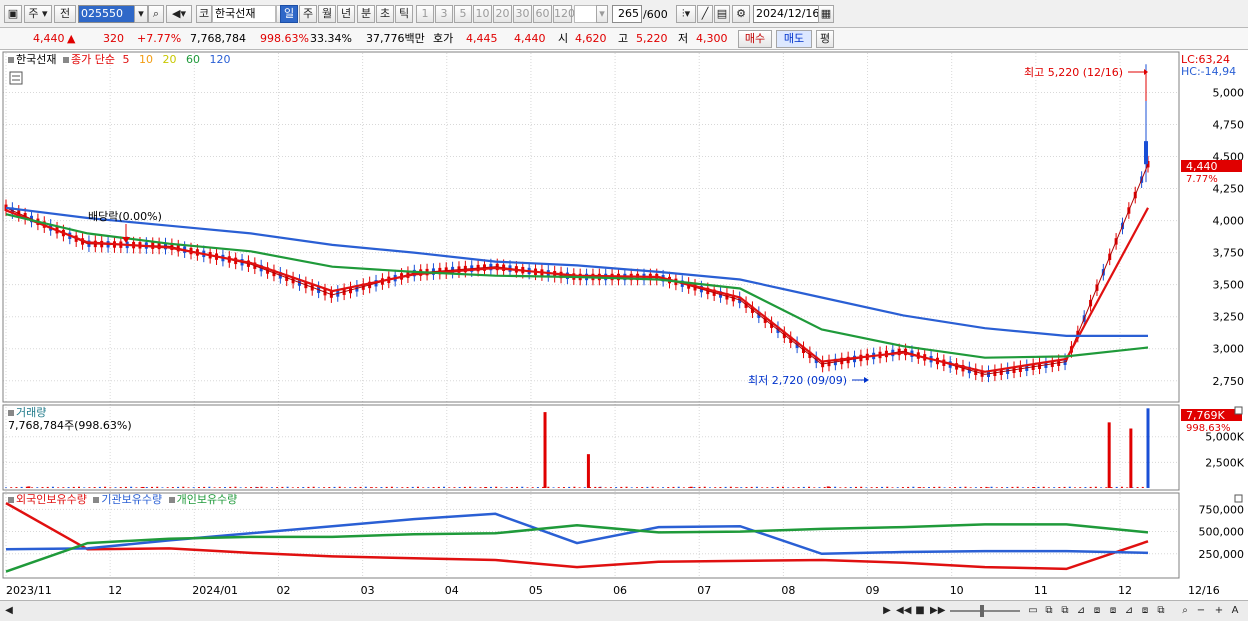  Describe the element at coordinates (444, 14) in the screenshot. I see `interval-3-button: 3` at that location.